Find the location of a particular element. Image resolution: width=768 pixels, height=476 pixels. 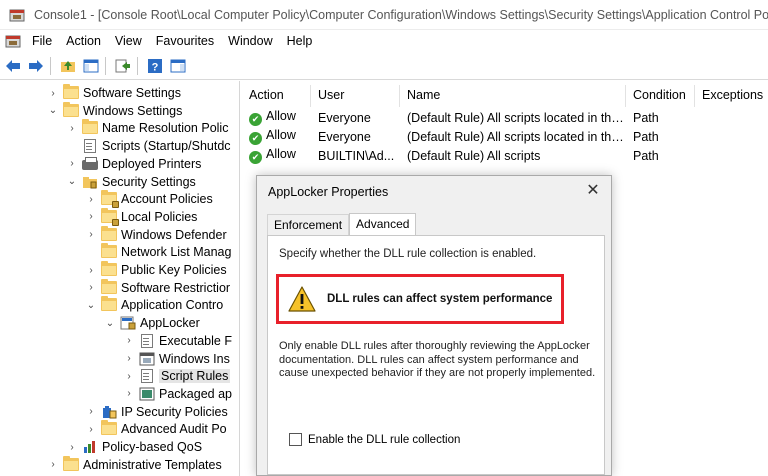

tree-item: › Name Resolution Polic is located at coordinates (147, 128).